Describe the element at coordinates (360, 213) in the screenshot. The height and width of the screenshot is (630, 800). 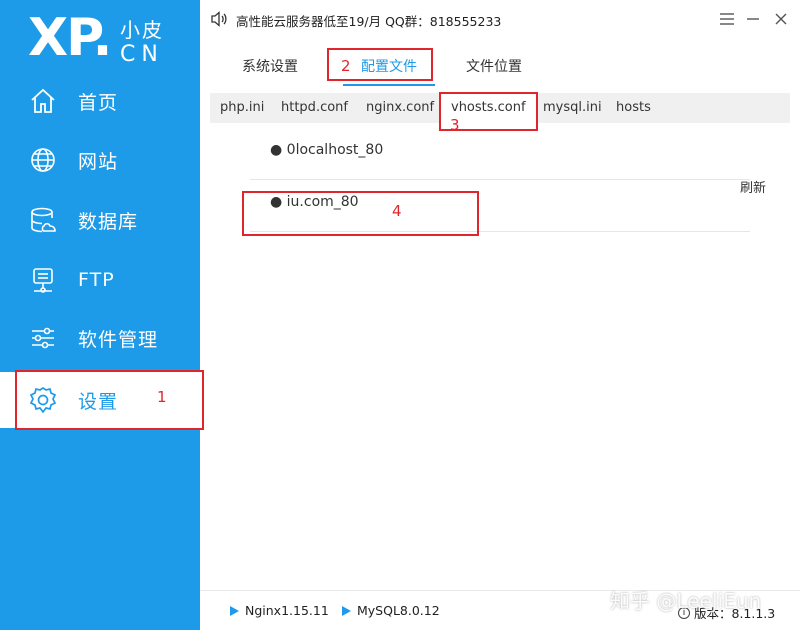
I see `annotation-box-site` at that location.